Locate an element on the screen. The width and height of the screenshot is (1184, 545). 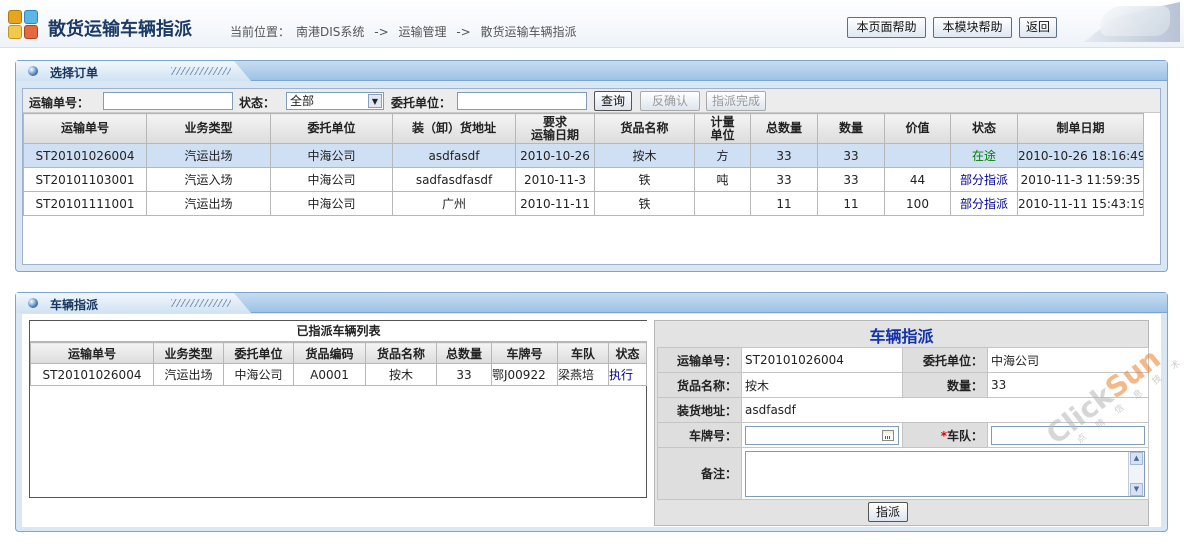
column-header: 货品名称 is located at coordinates (401, 353).